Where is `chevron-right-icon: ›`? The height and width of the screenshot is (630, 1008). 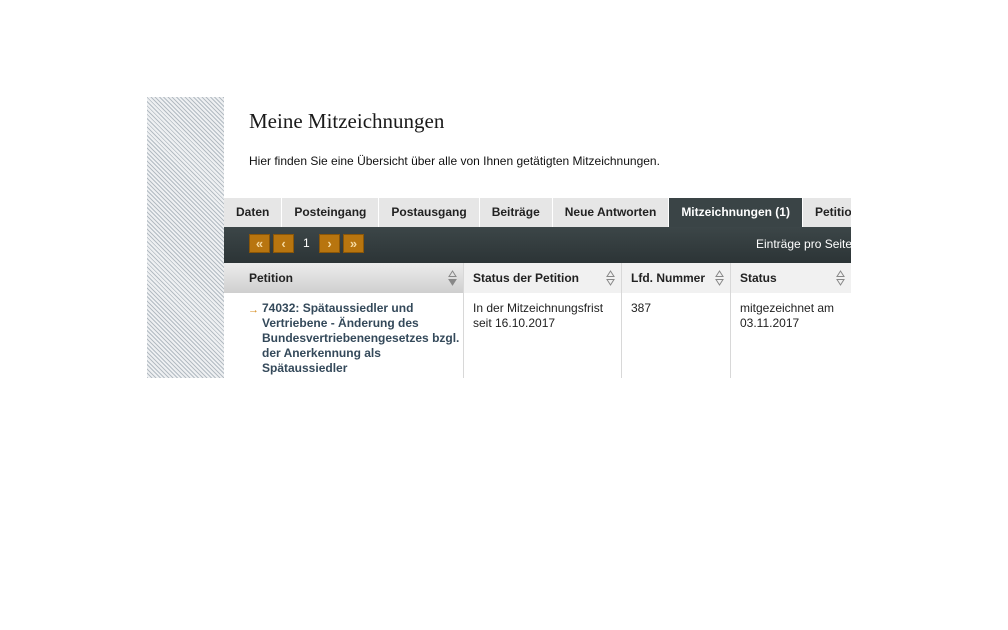 chevron-right-icon: › is located at coordinates (329, 243).